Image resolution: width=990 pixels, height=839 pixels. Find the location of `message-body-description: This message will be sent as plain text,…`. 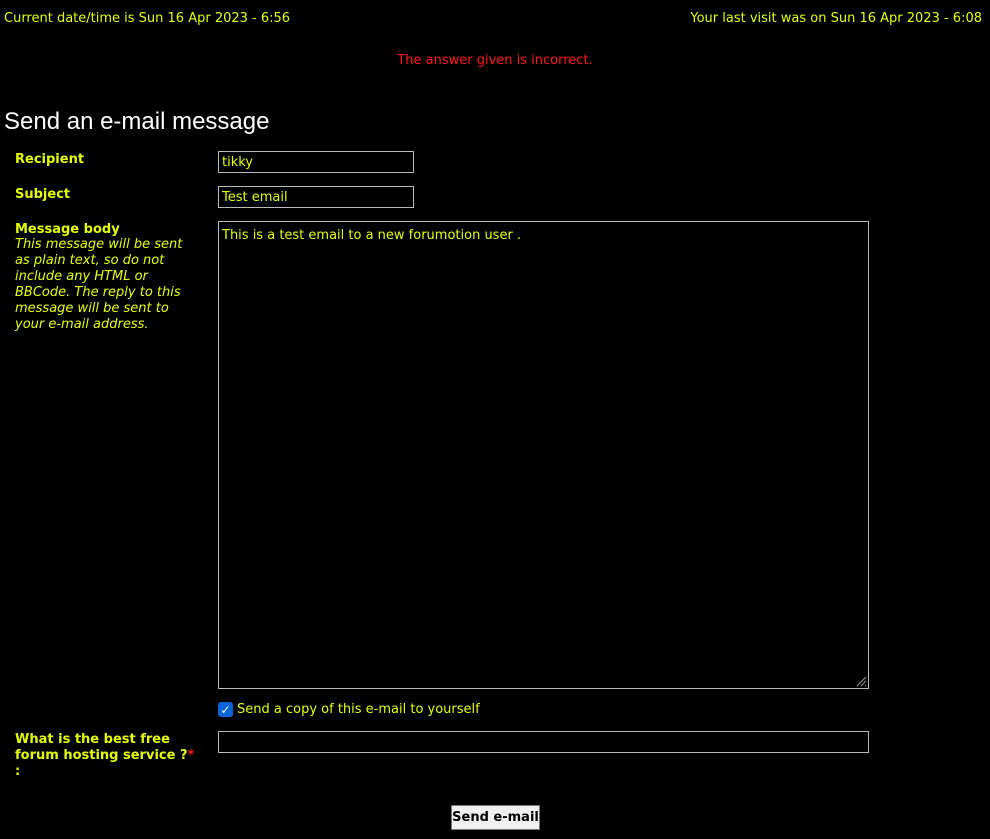

message-body-description: This message will be sent as plain text,… is located at coordinates (99, 284).